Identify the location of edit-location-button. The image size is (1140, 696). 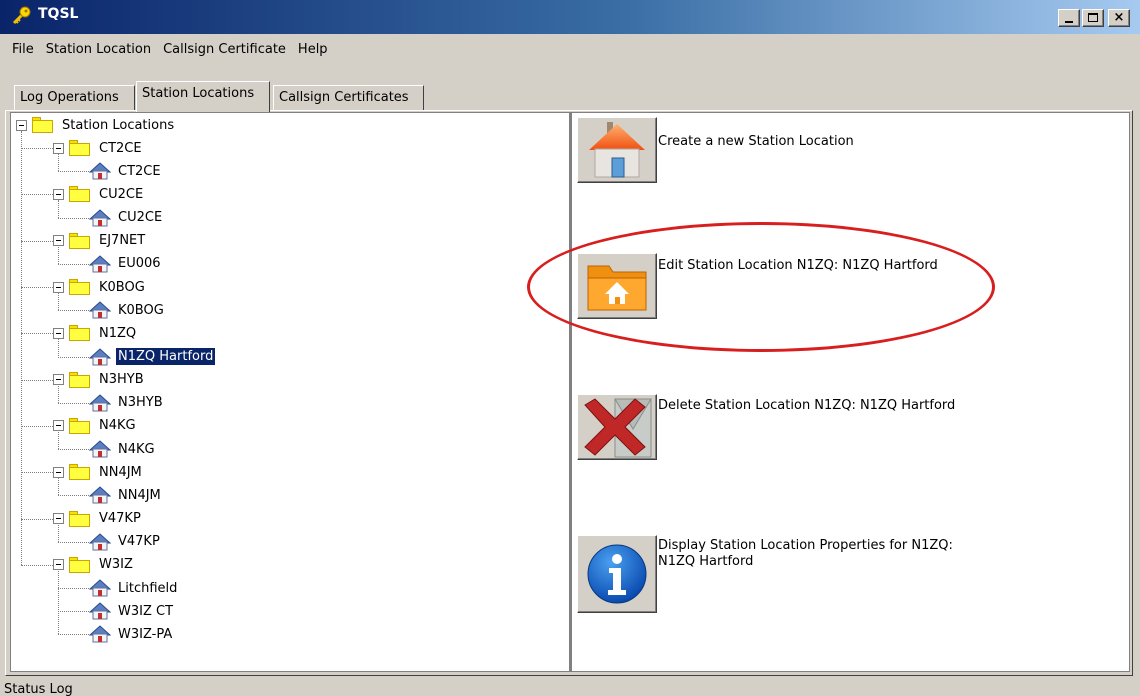
(617, 286).